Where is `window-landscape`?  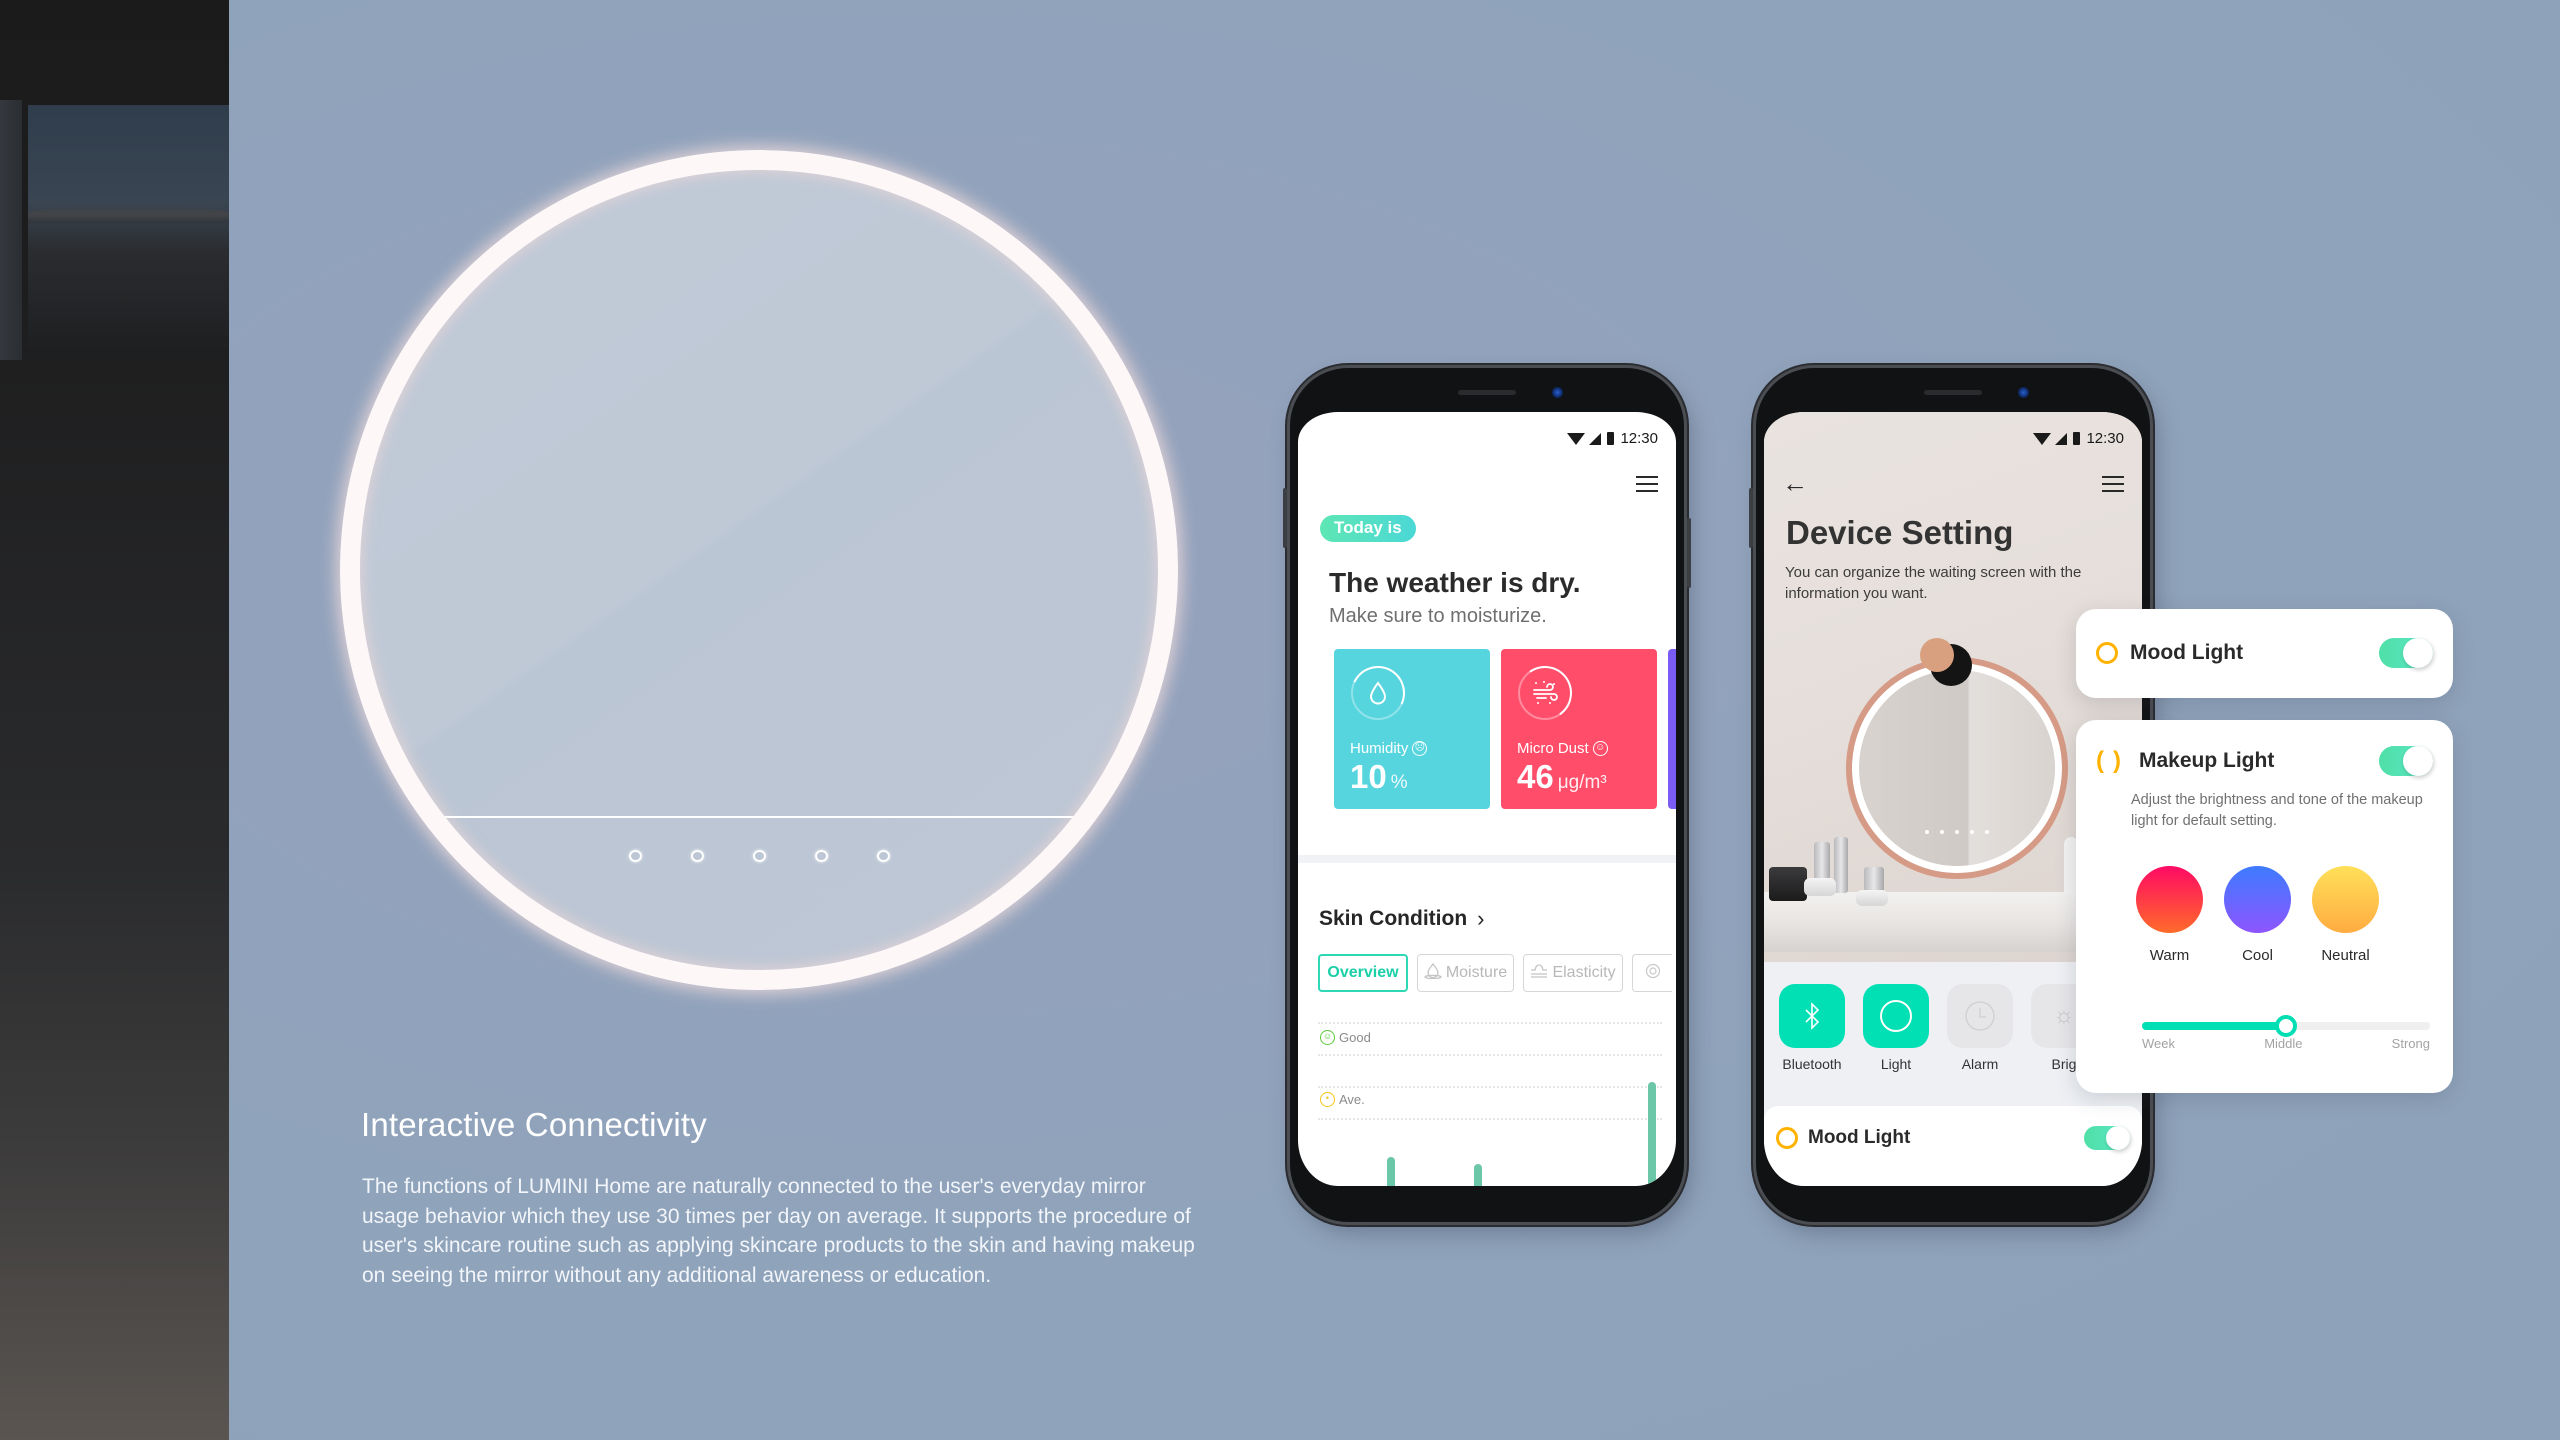 window-landscape is located at coordinates (128, 214).